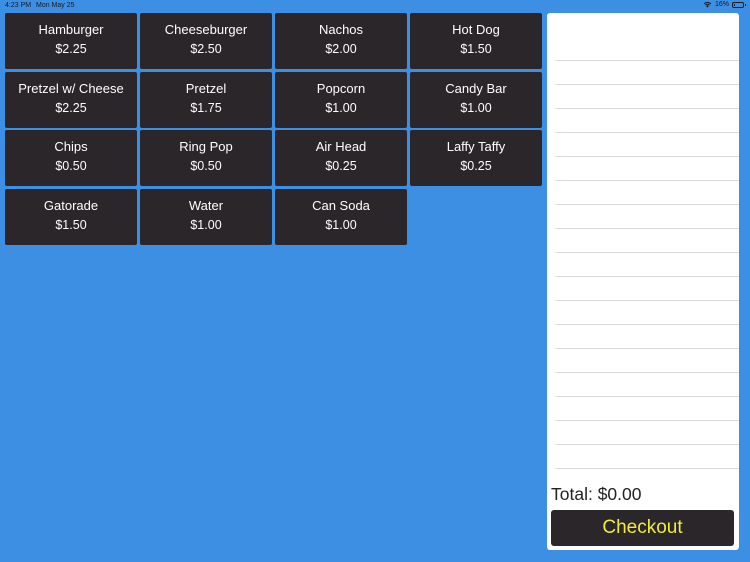 The width and height of the screenshot is (750, 562). What do you see at coordinates (206, 29) in the screenshot?
I see `menu-item-name: Cheeseburger` at bounding box center [206, 29].